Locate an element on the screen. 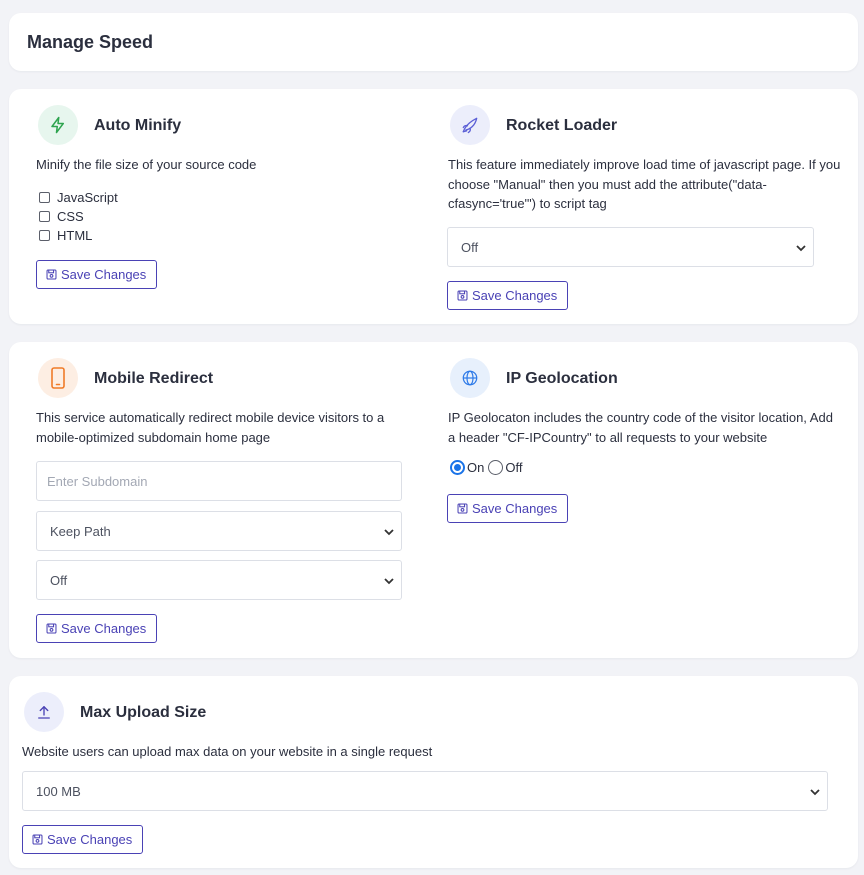  max-upload-title: Max Upload Size is located at coordinates (143, 712).